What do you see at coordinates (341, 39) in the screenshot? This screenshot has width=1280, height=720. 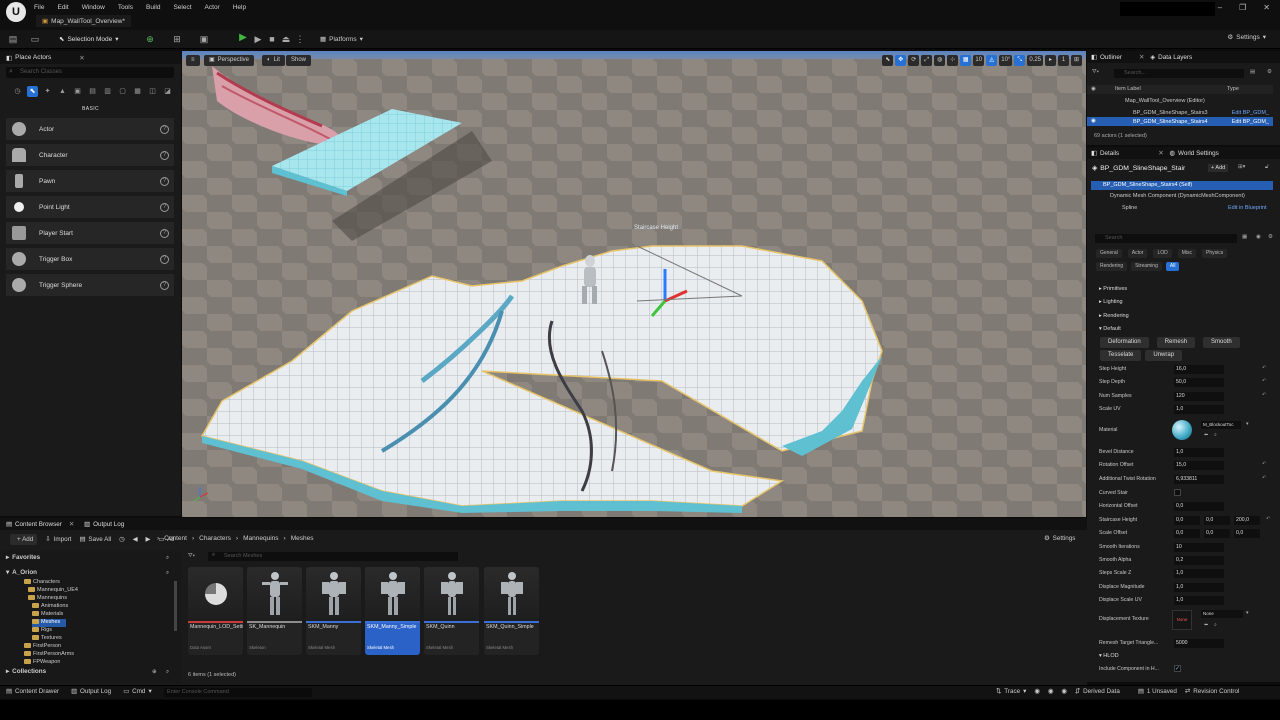 I see `platforms-dropdown: ▦ Platforms ▾` at bounding box center [341, 39].